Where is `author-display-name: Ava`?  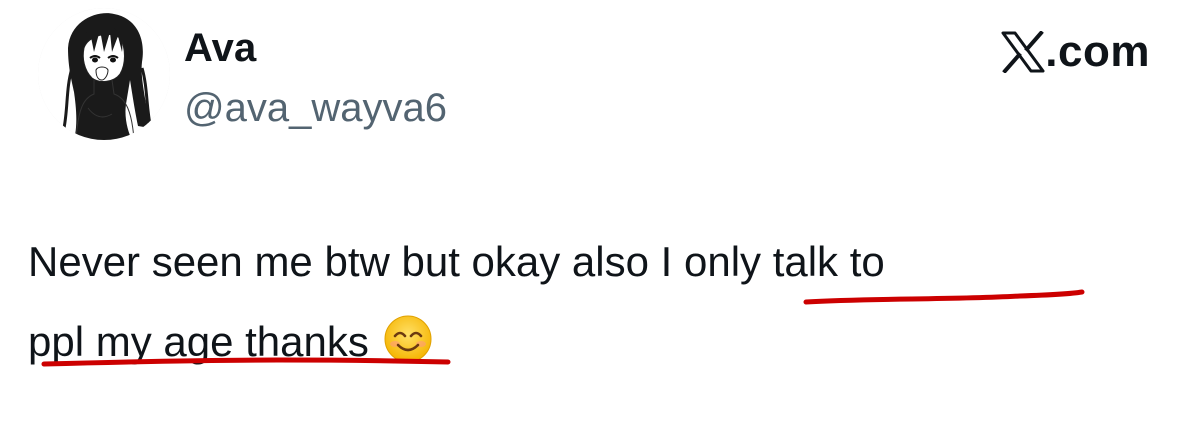 author-display-name: Ava is located at coordinates (220, 48).